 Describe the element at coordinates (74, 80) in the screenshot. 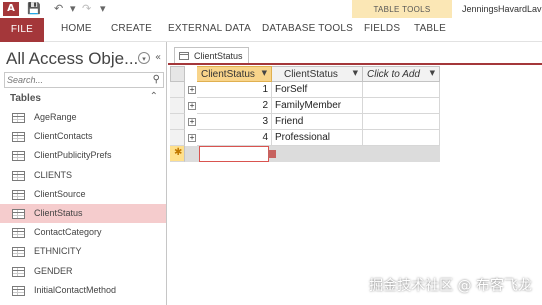

I see `nav-search-input` at that location.